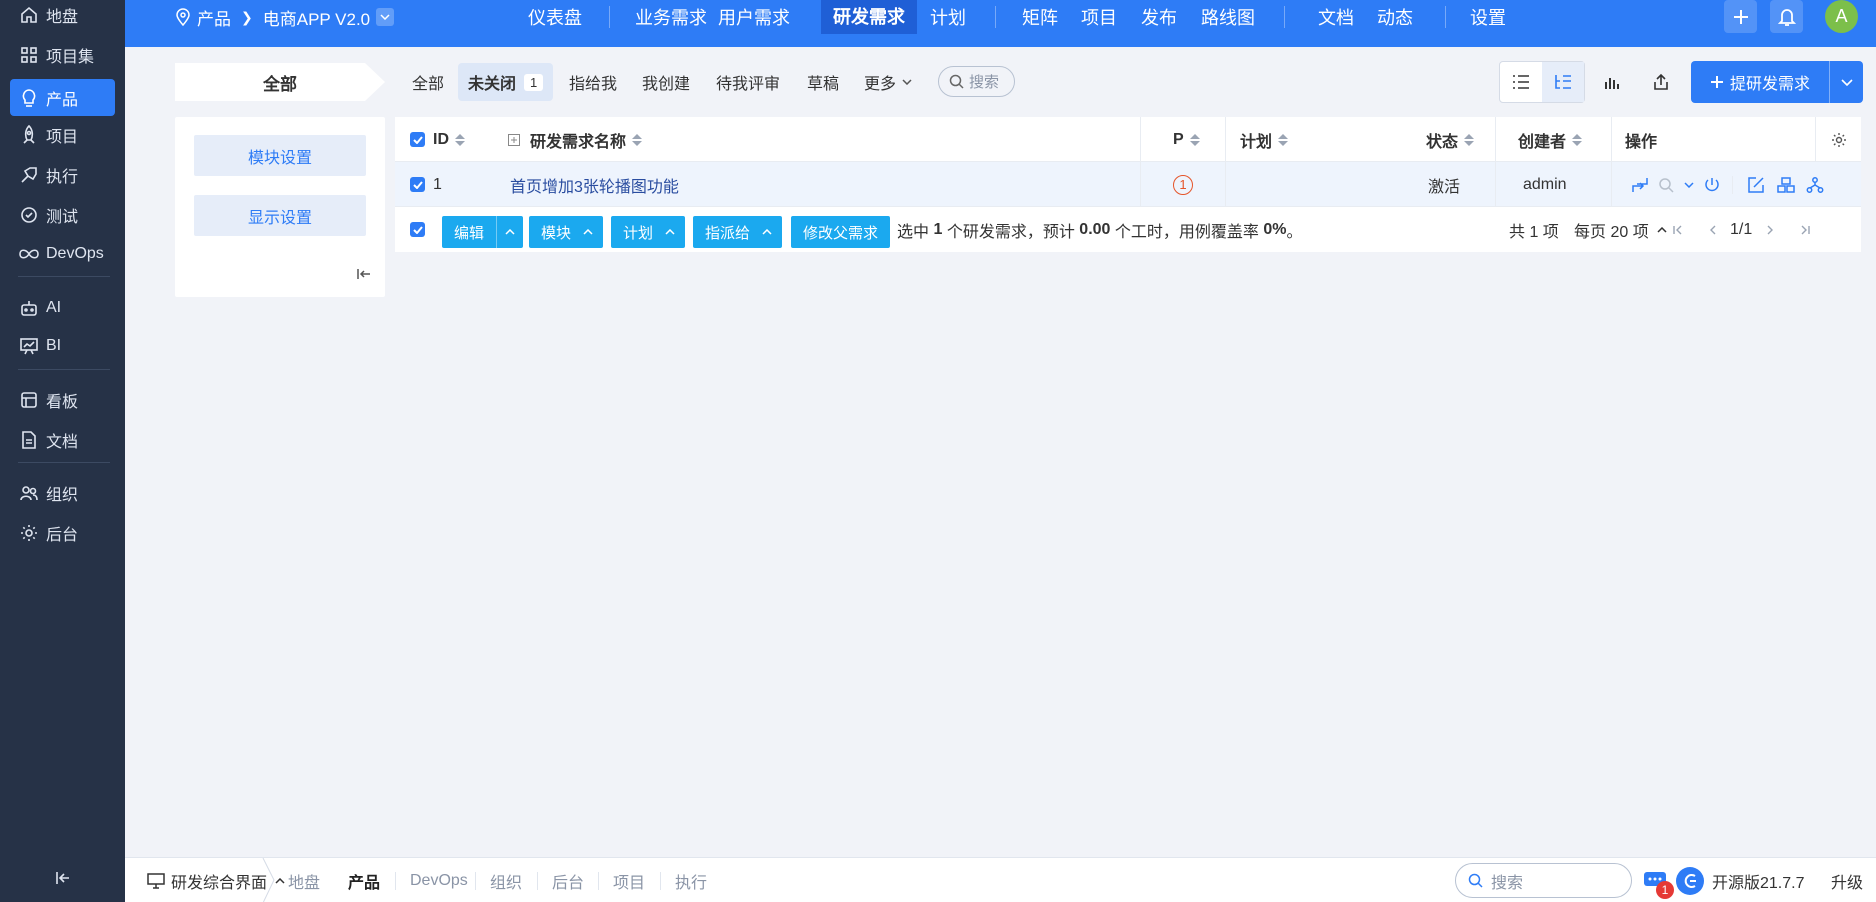 The image size is (1876, 902). What do you see at coordinates (280, 215) in the screenshot?
I see `display-settings-button: 显示设置` at bounding box center [280, 215].